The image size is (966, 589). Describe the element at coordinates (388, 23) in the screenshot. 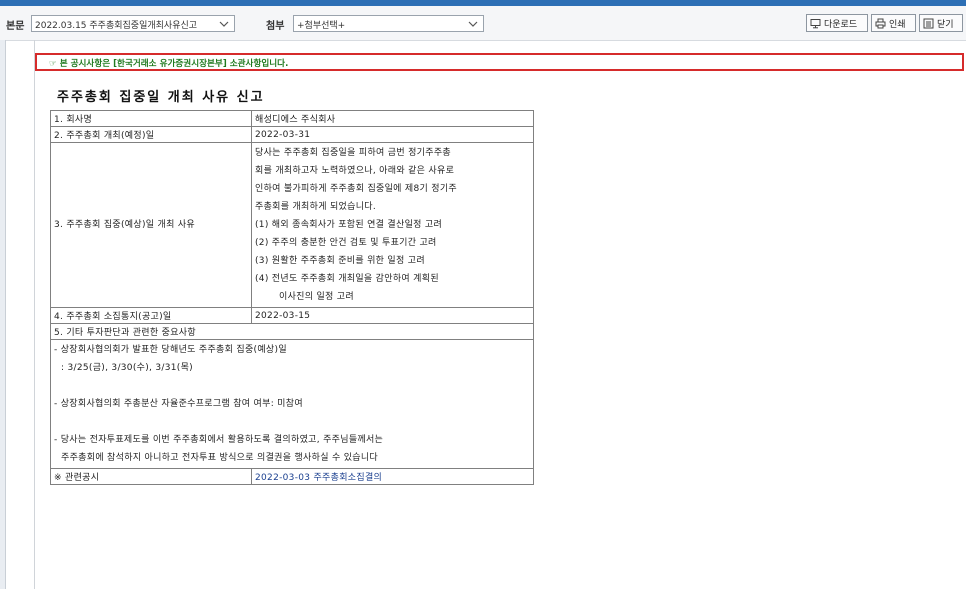

I see `attachment-select: +첨부선택+` at that location.